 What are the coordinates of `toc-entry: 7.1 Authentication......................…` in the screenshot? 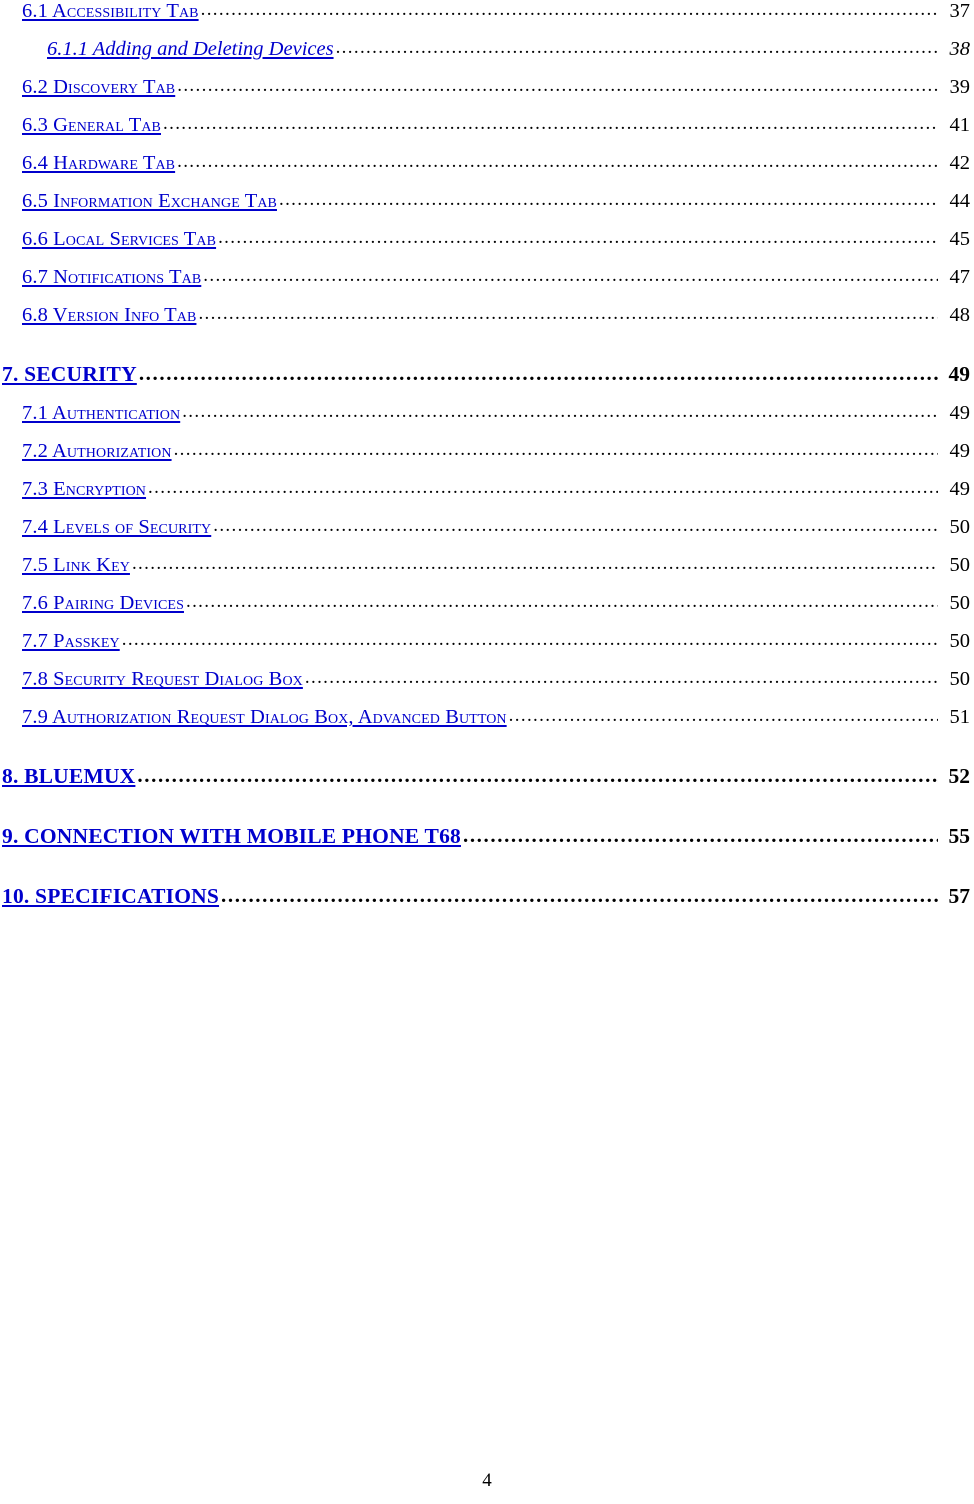 It's located at (487, 421).